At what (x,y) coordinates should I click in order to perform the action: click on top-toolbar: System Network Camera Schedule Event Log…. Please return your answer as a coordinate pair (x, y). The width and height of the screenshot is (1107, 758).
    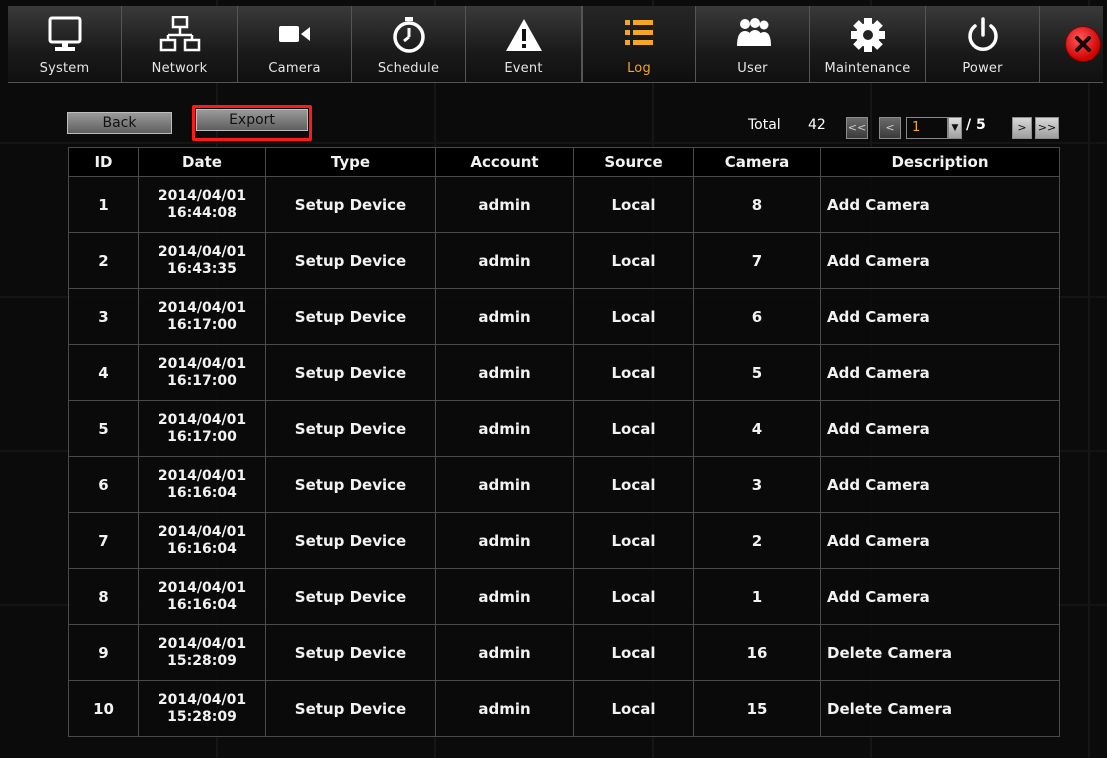
    Looking at the image, I should click on (555, 44).